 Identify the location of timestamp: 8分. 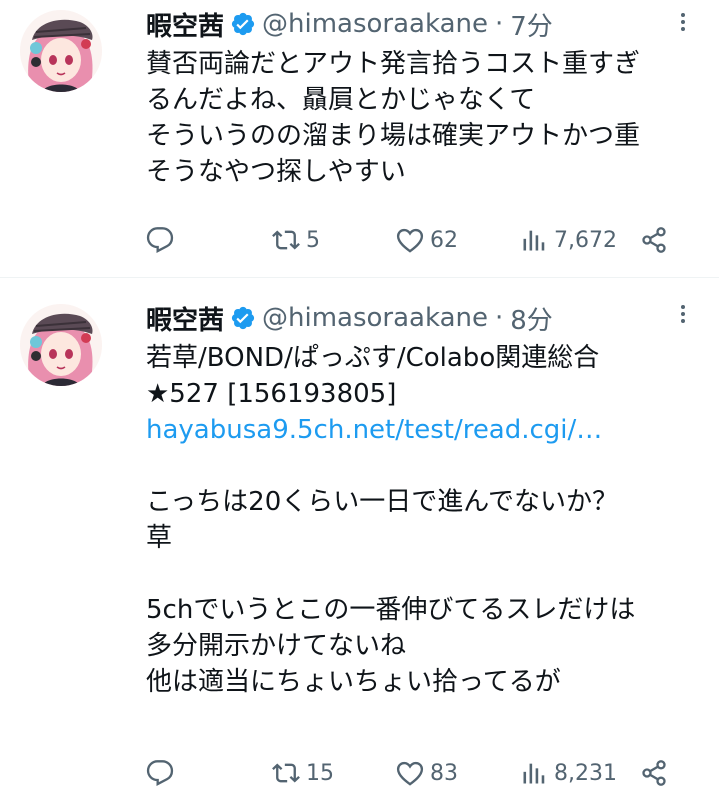
(531, 318).